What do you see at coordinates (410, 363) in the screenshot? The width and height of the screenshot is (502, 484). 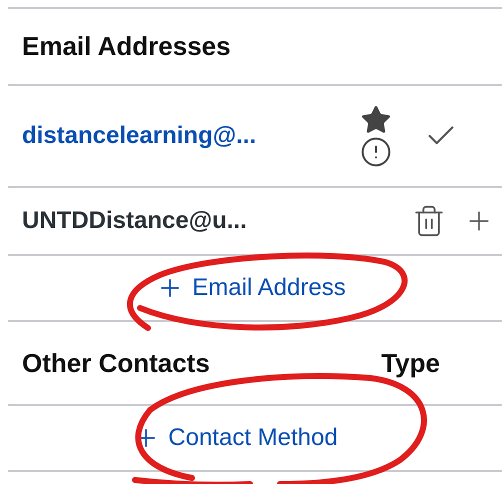 I see `column-header: Type` at bounding box center [410, 363].